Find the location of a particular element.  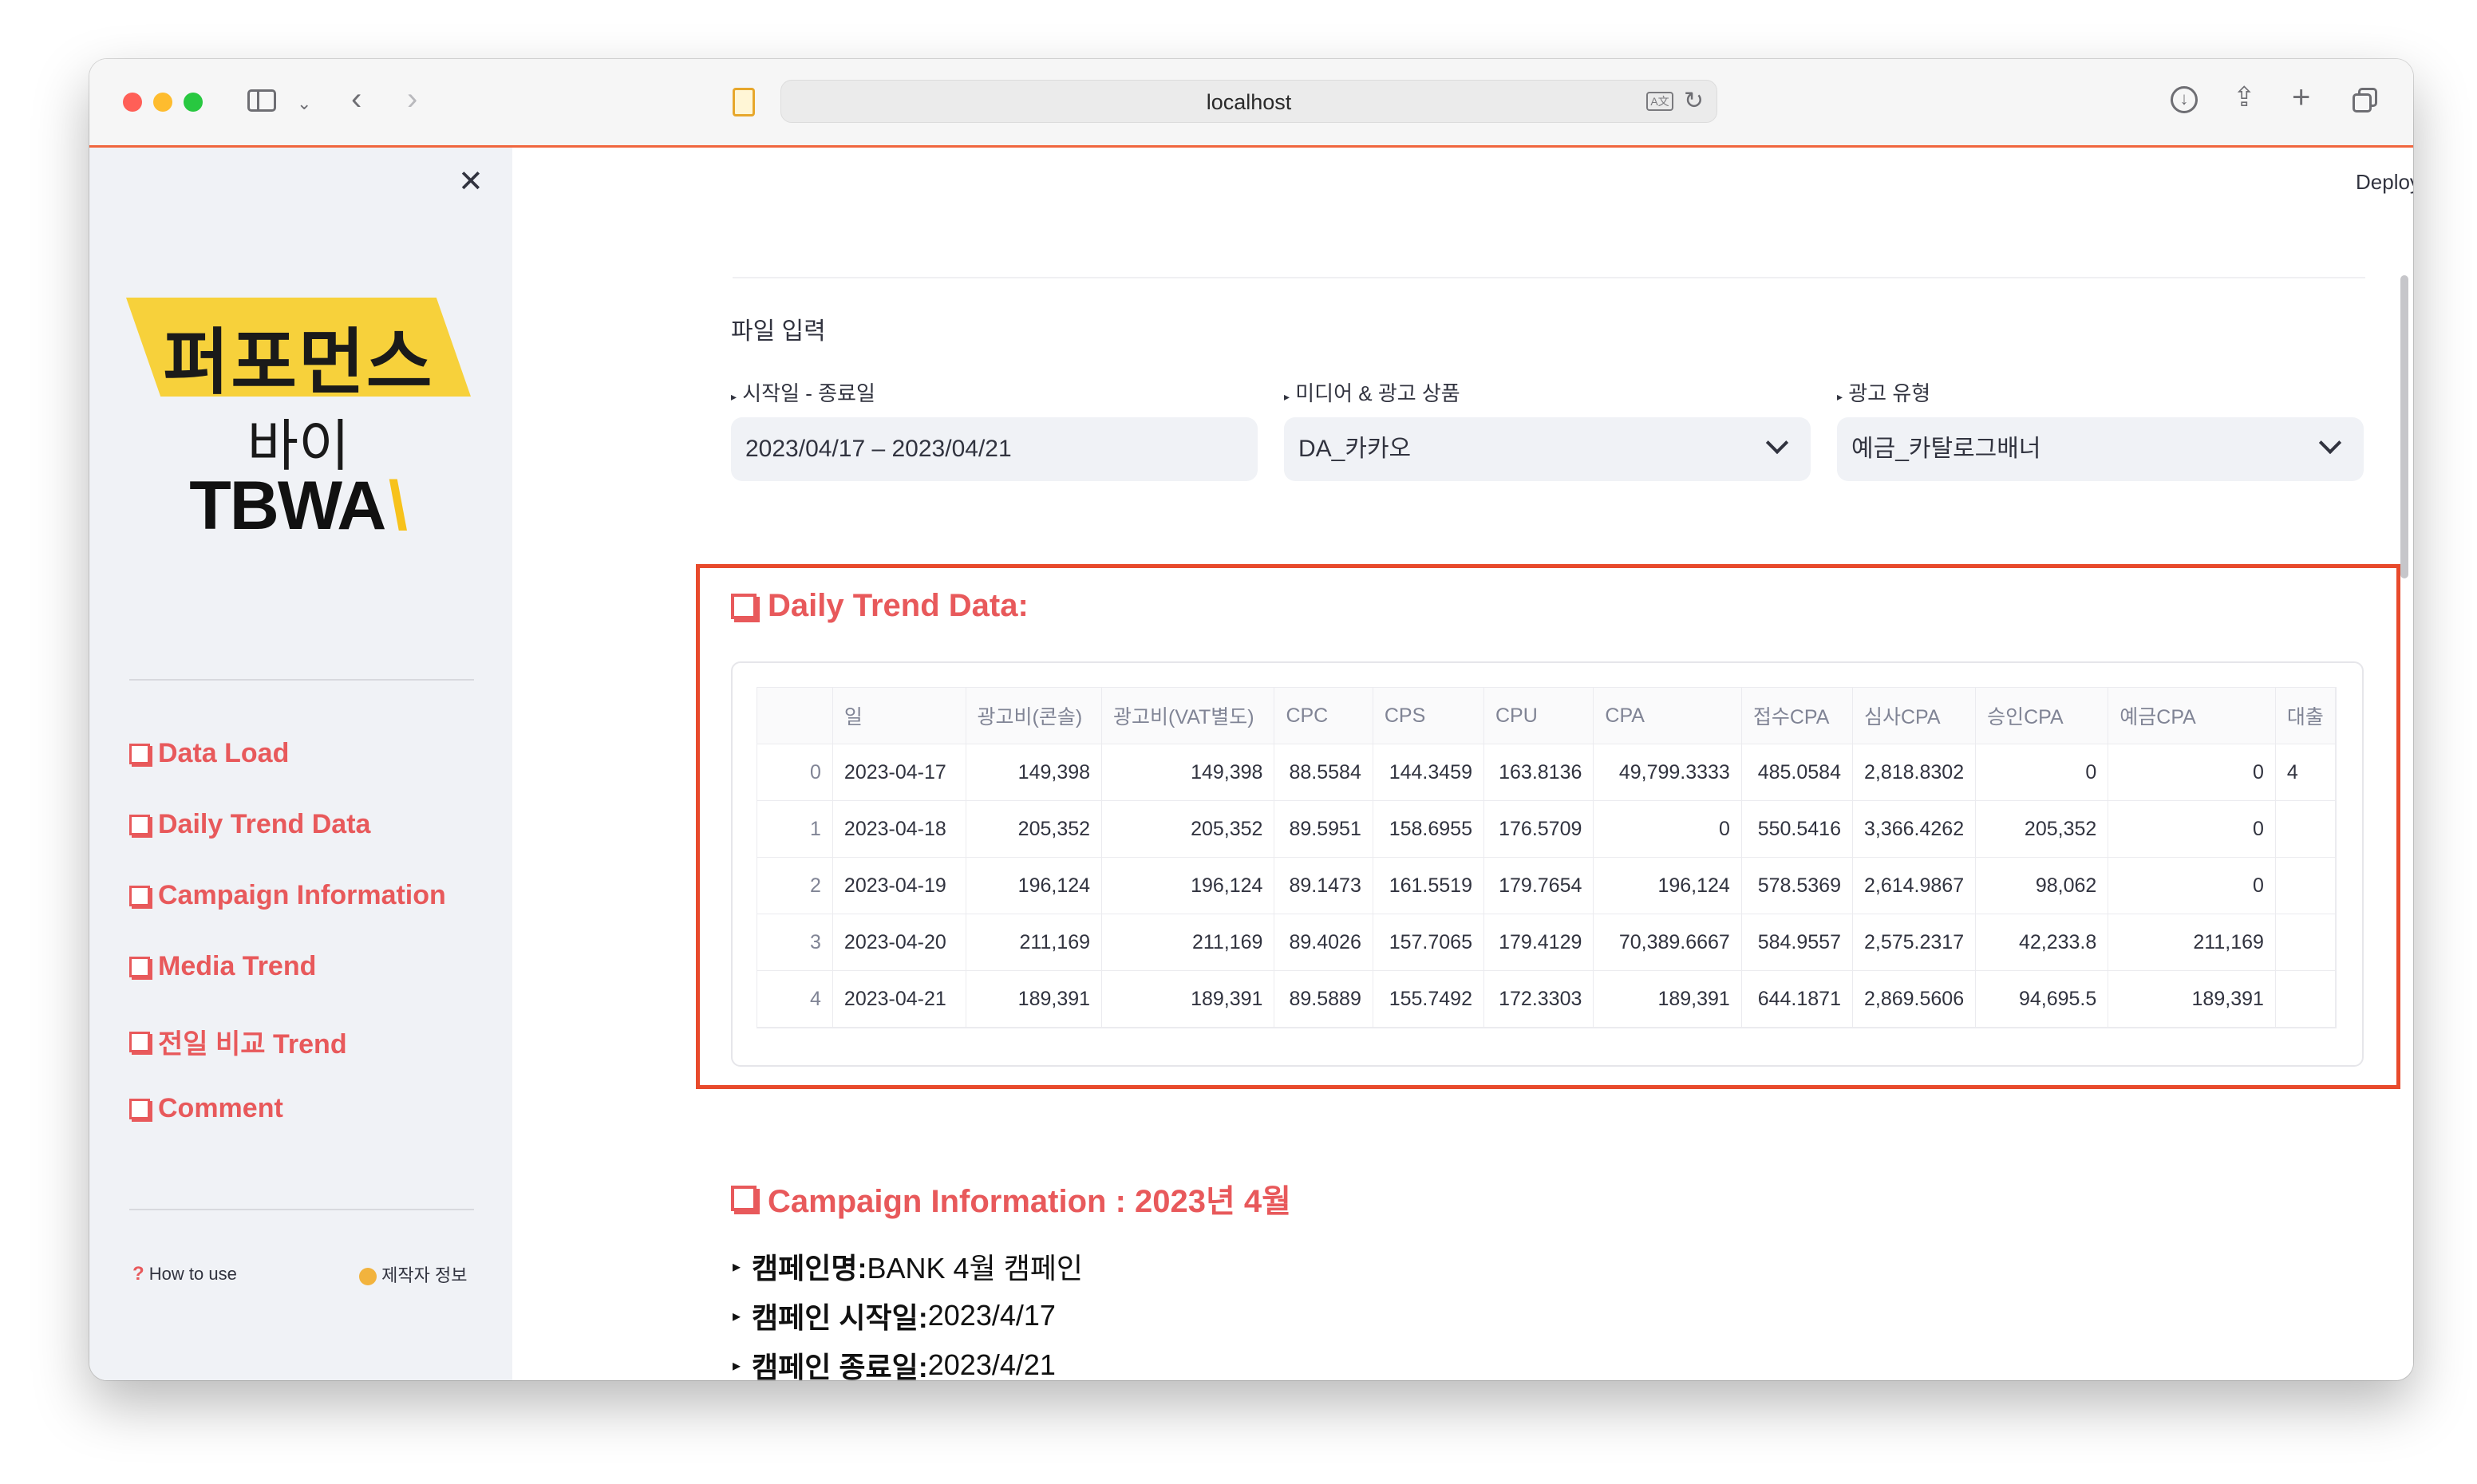

table-cell: 172.3303 is located at coordinates (1538, 999).